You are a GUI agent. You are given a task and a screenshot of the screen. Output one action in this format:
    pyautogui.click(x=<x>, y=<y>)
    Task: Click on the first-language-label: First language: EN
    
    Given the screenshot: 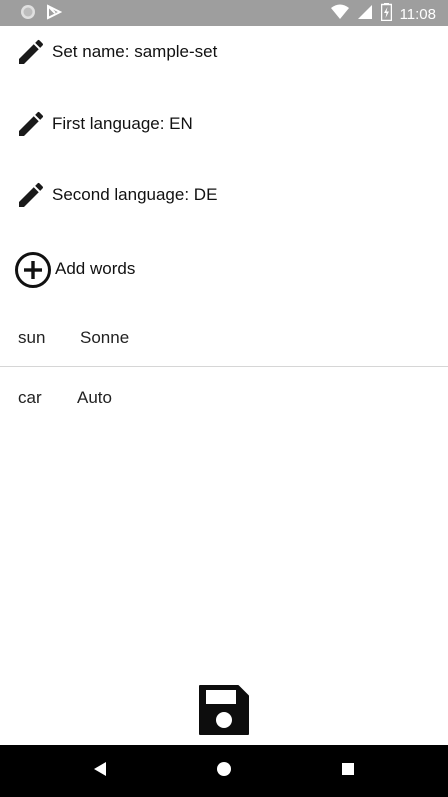 What is the action you would take?
    pyautogui.click(x=122, y=123)
    